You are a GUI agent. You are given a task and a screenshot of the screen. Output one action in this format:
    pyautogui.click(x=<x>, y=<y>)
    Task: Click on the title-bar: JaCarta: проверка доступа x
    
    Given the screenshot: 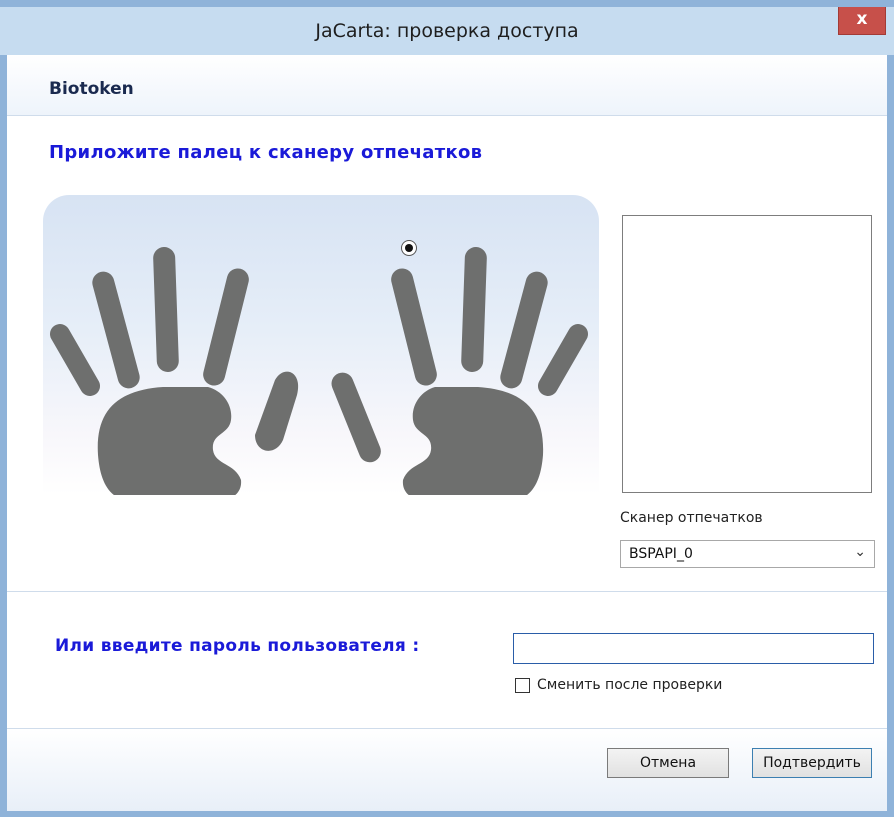 What is the action you would take?
    pyautogui.click(x=447, y=27)
    